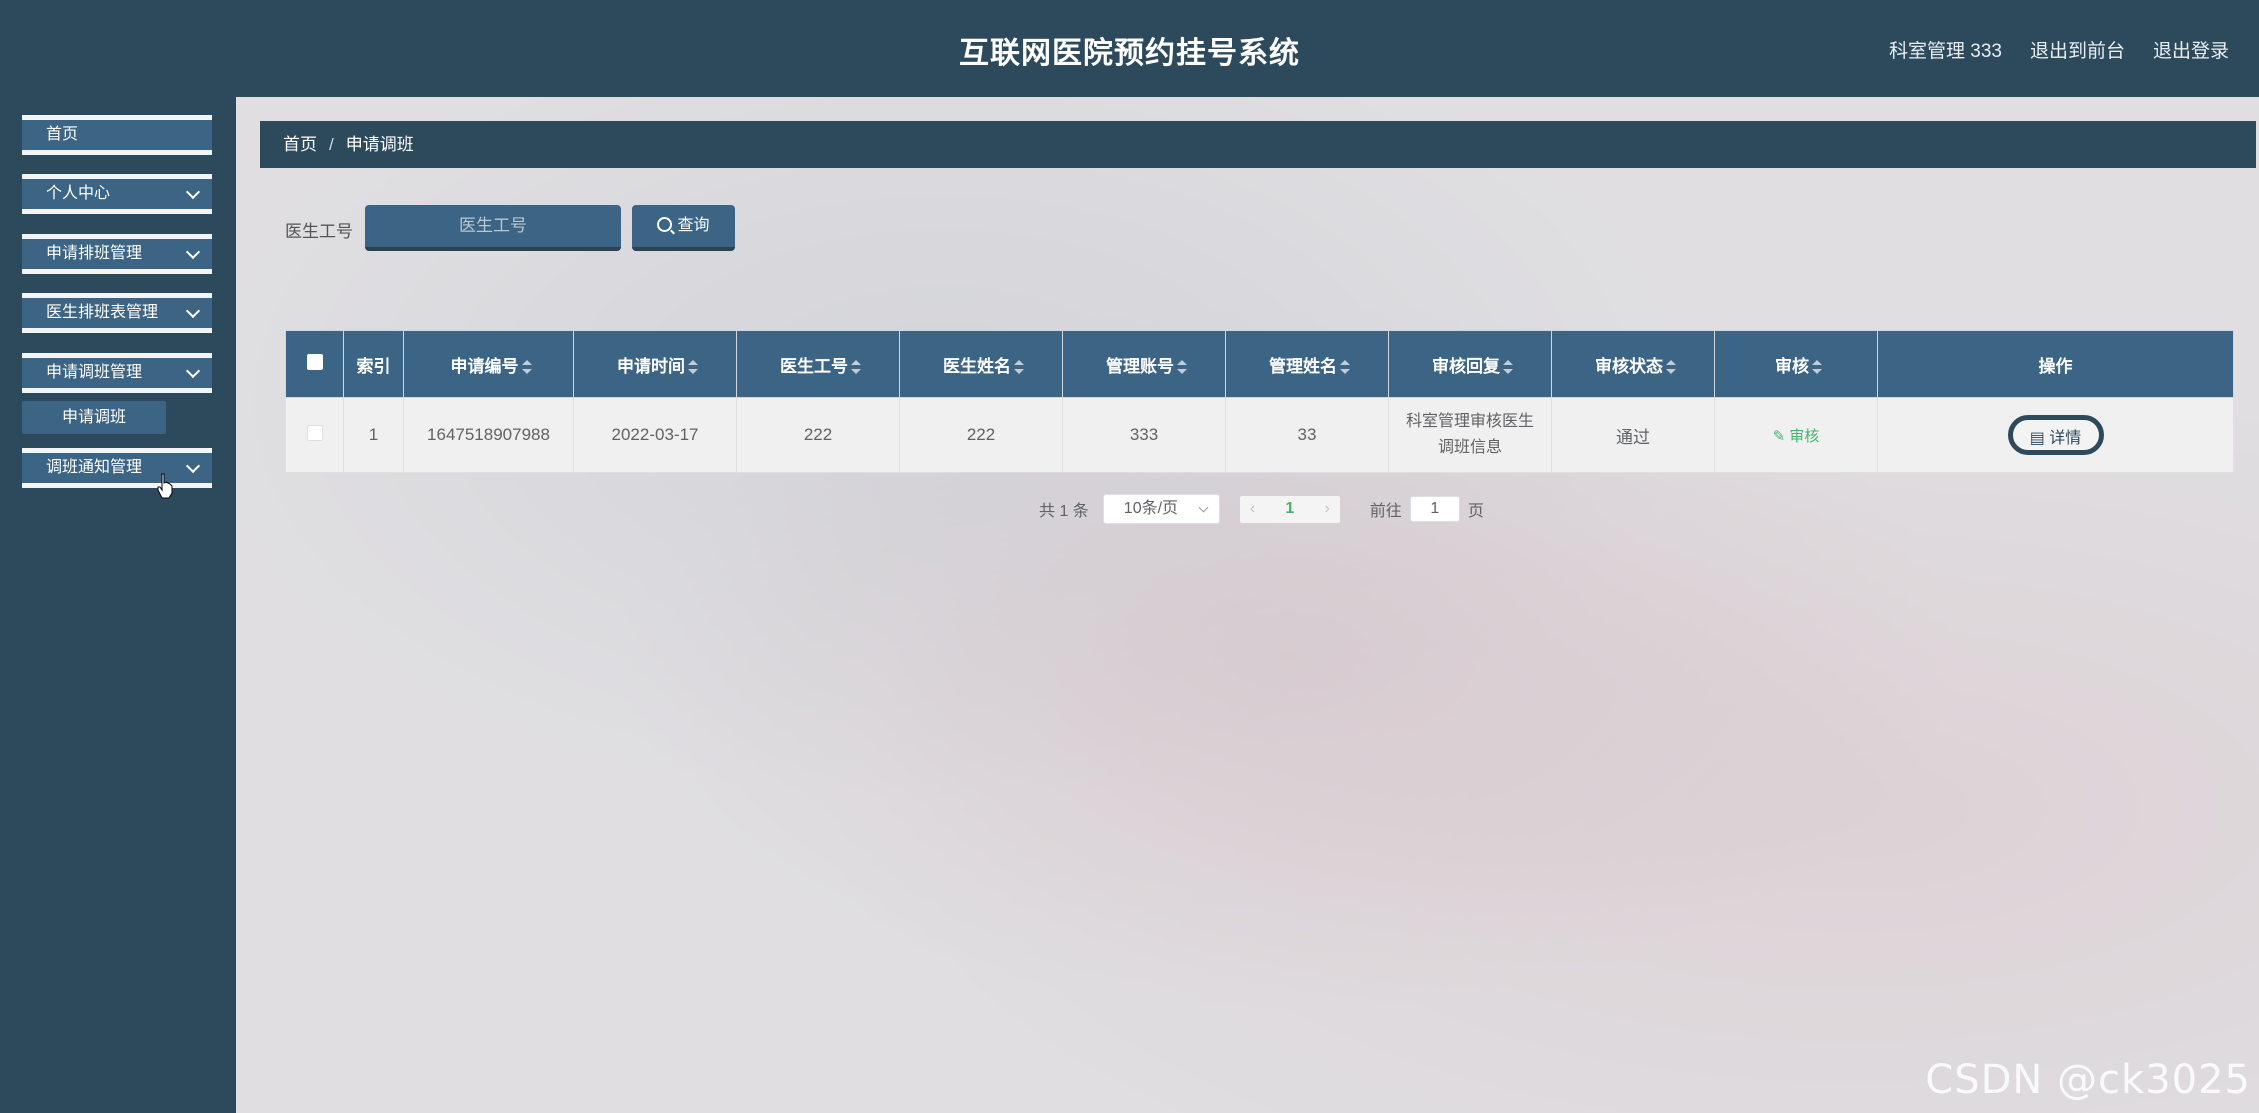 This screenshot has width=2259, height=1113. I want to click on cell-admin-account: 333, so click(1144, 435).